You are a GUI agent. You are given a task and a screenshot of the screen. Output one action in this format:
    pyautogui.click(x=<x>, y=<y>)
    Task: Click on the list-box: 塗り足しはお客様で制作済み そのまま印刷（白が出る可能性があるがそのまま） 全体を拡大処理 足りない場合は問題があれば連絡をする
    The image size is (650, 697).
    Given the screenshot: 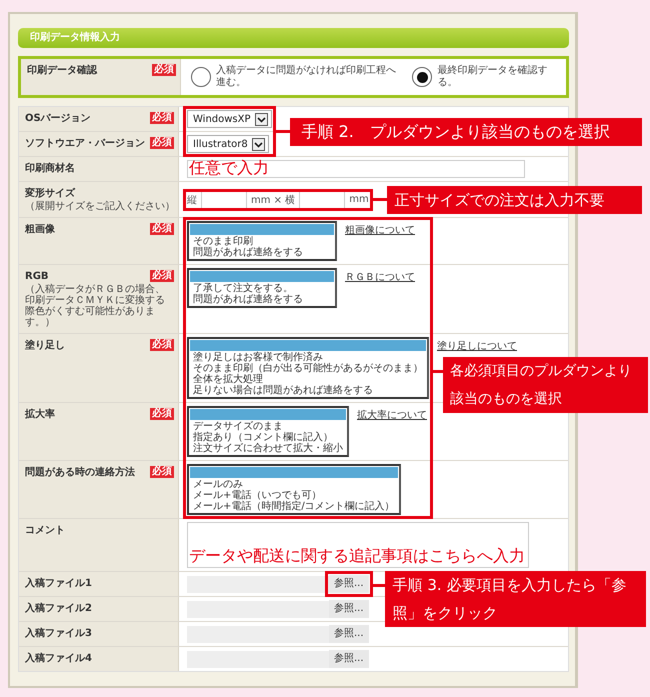 What is the action you would take?
    pyautogui.click(x=308, y=368)
    